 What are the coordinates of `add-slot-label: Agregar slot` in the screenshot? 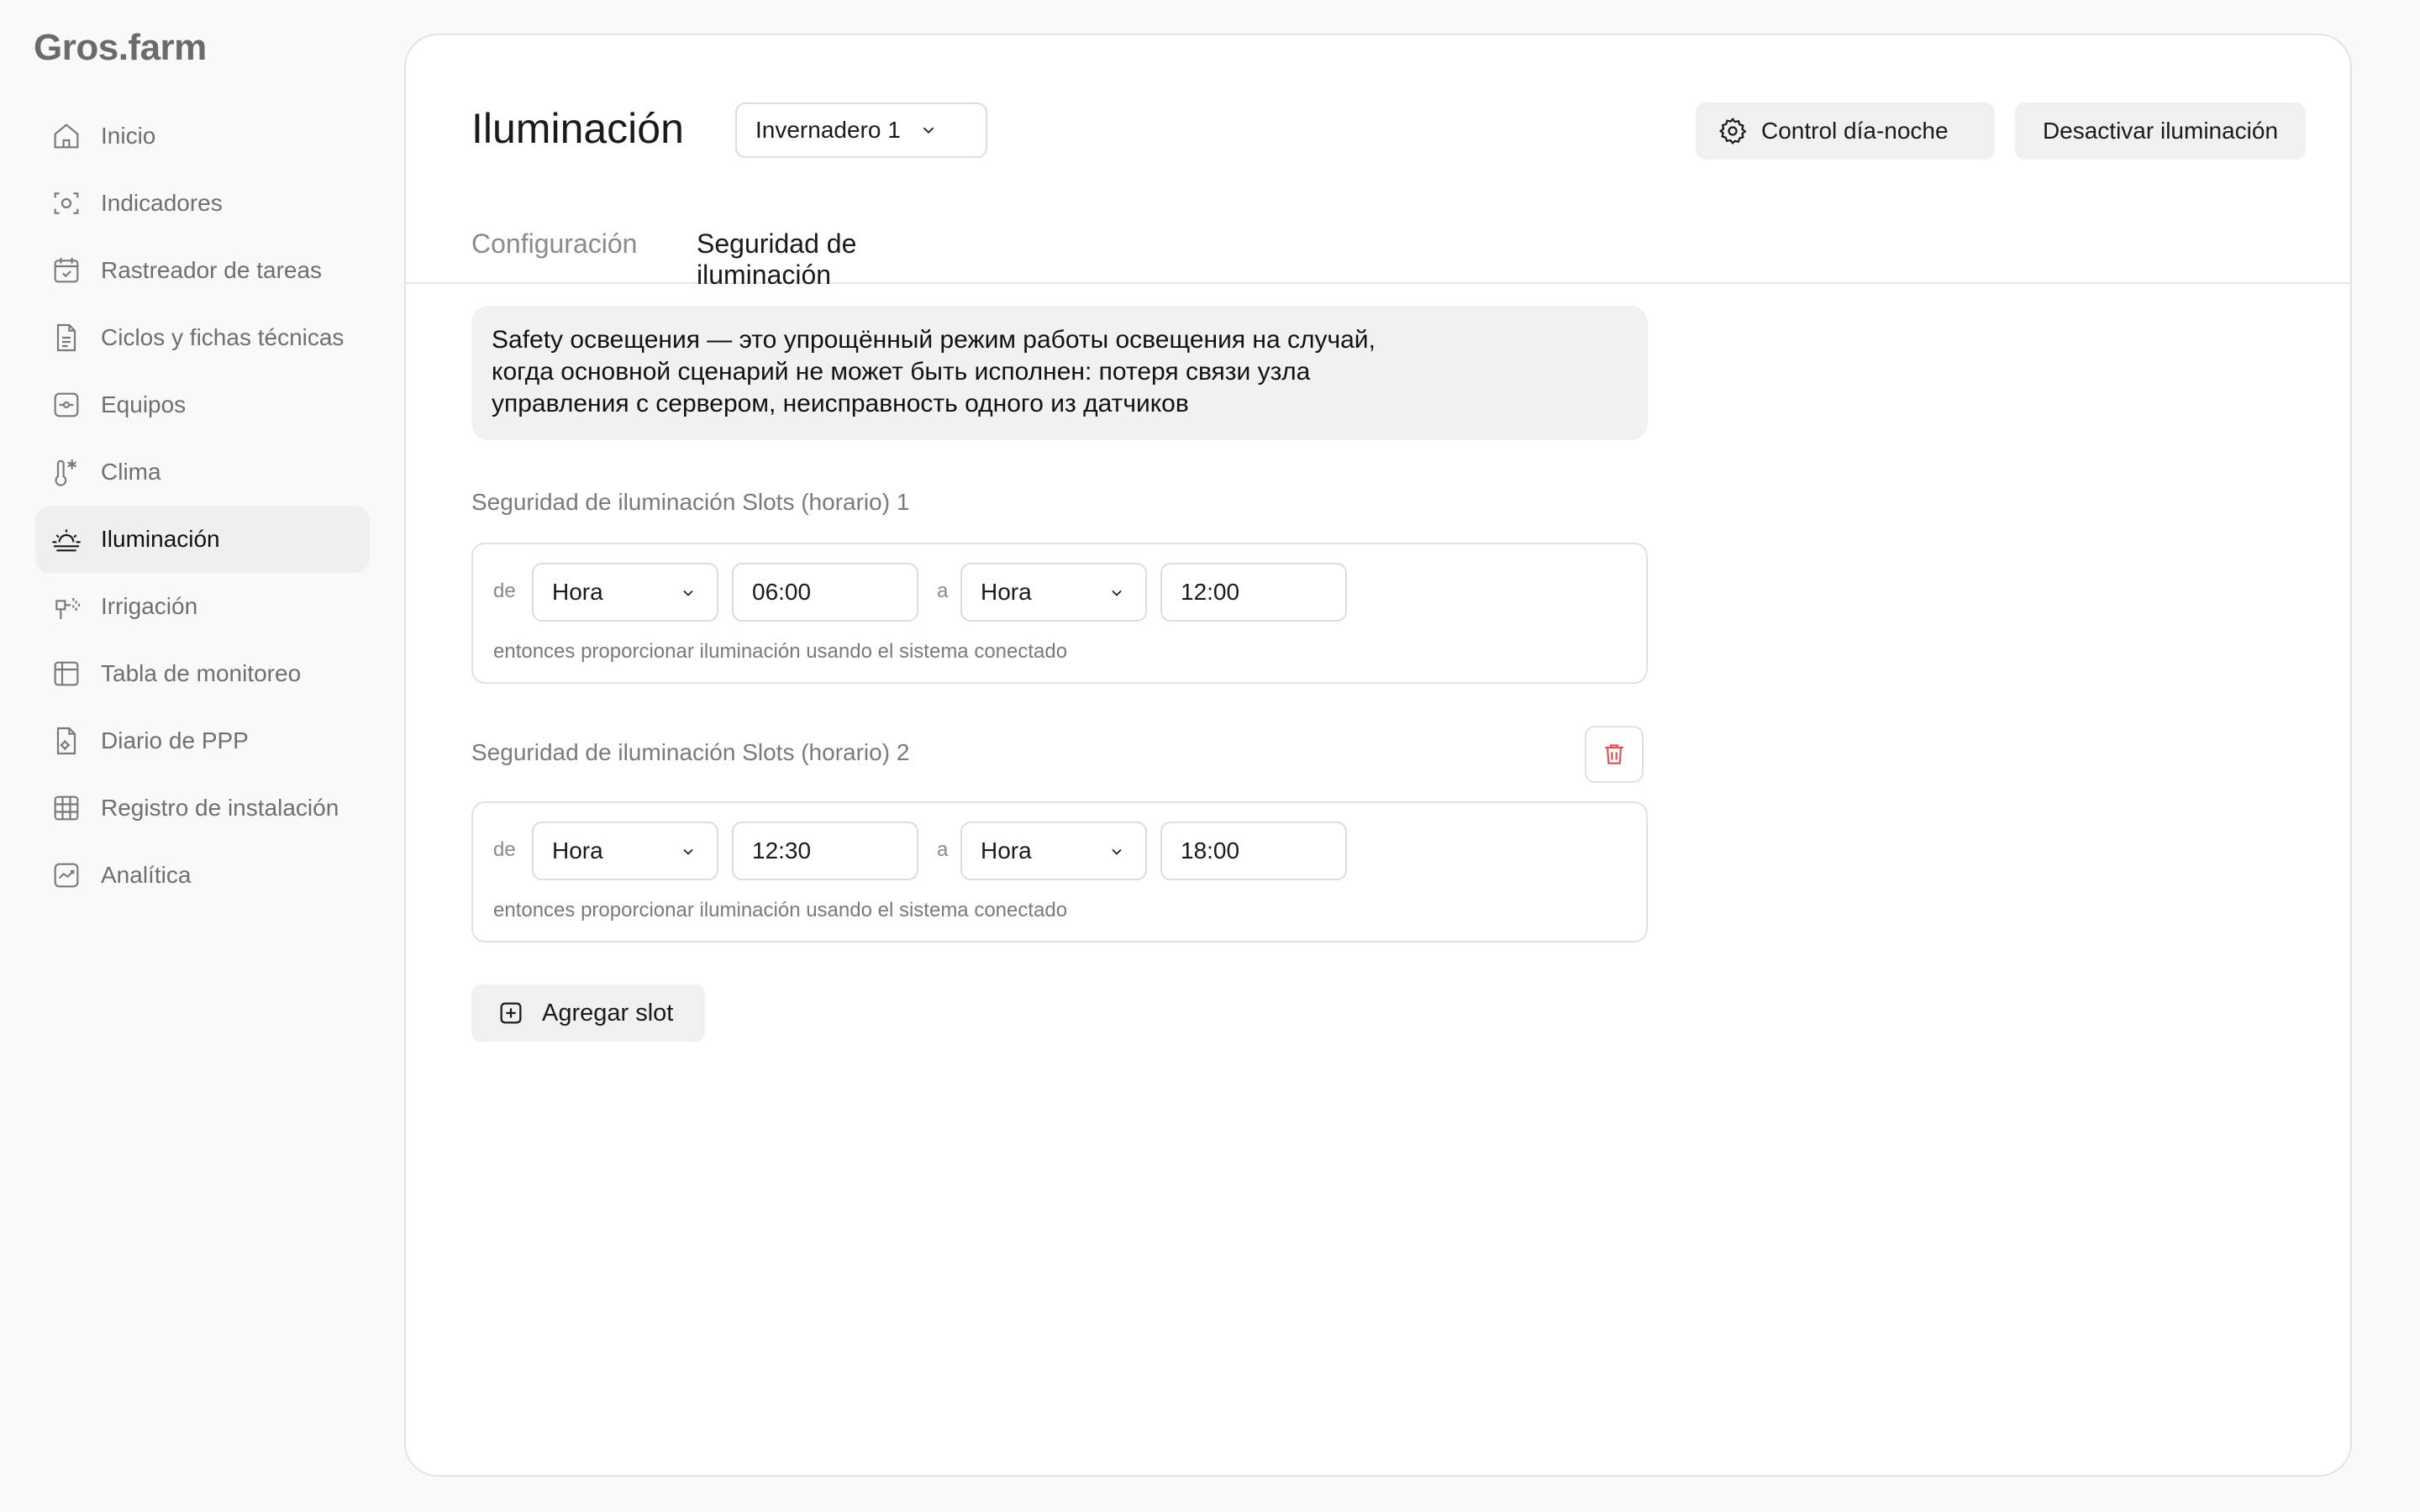 It's located at (608, 1012).